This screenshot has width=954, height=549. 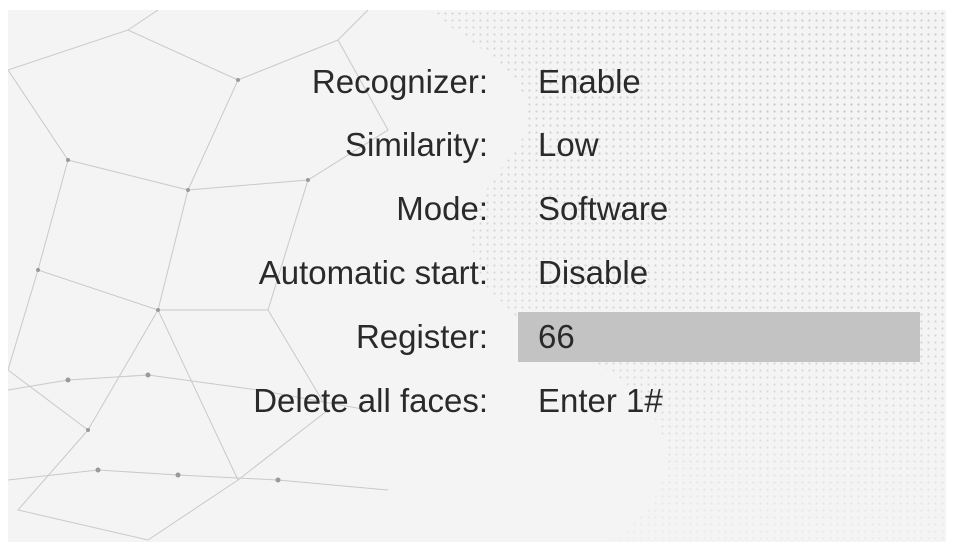 I want to click on setting-row-similarity: Similarity: Low, so click(x=477, y=145).